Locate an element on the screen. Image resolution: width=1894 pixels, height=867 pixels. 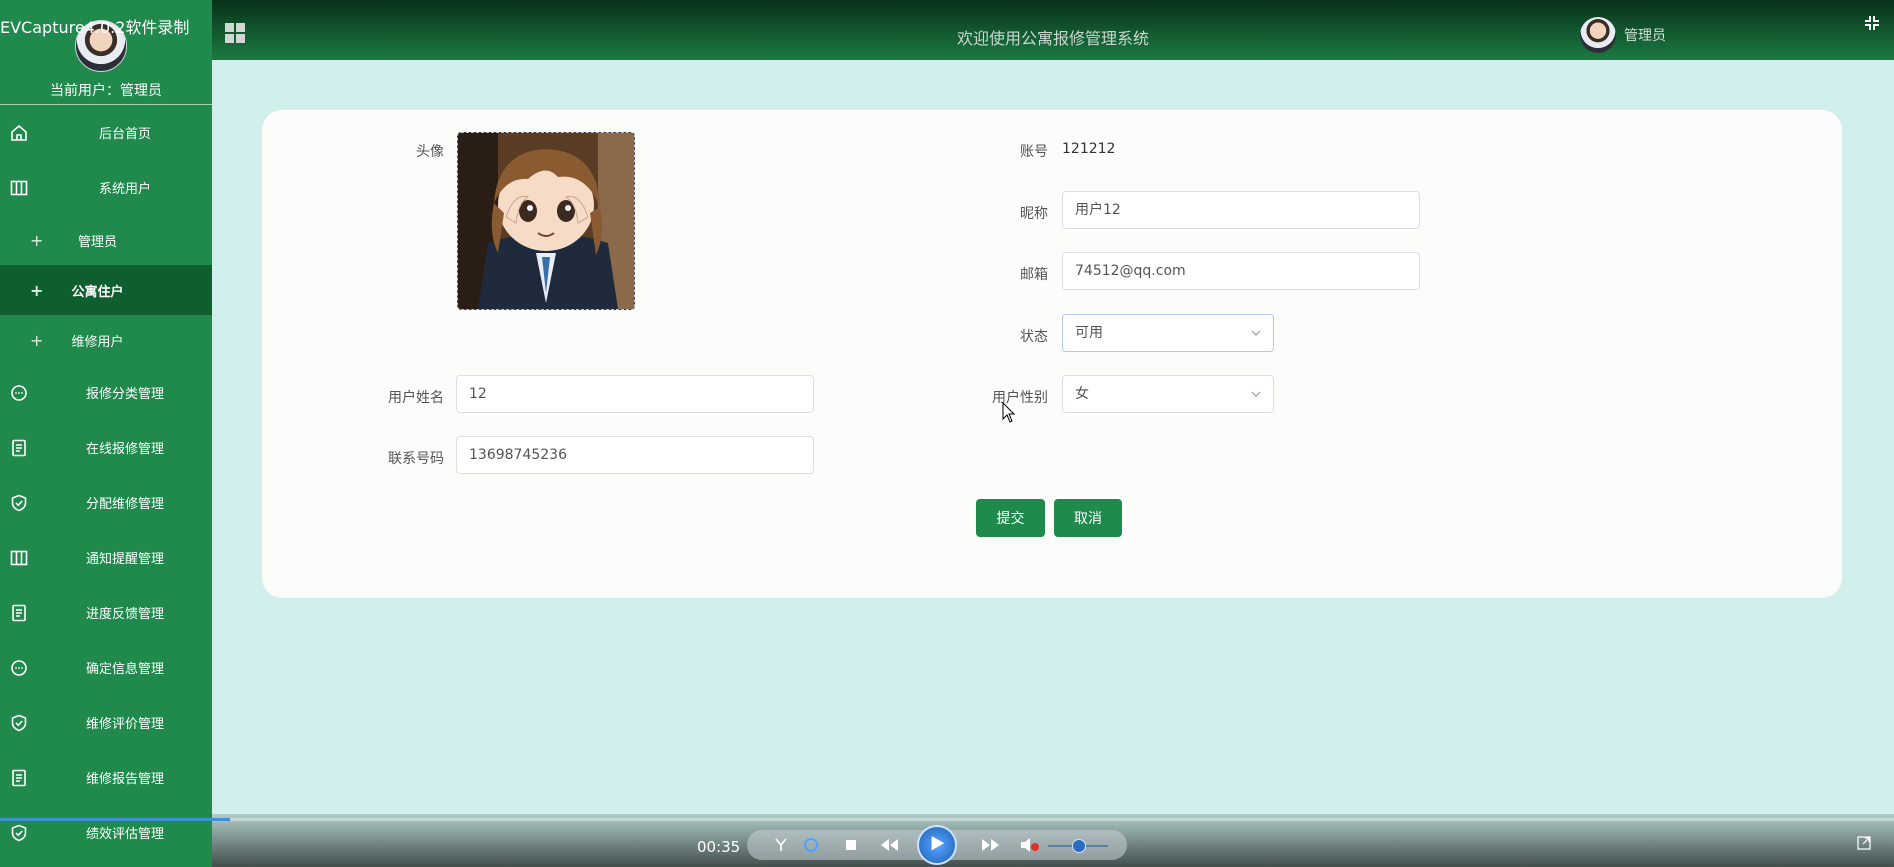
sidebar-item-label: 管理员 is located at coordinates (97, 242).